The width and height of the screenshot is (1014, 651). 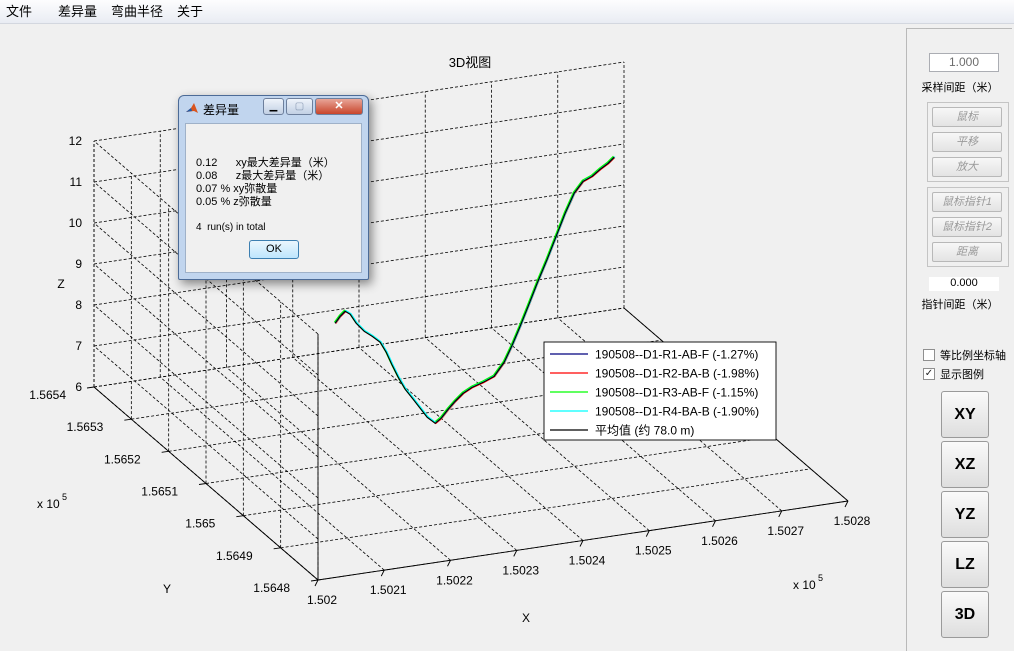 What do you see at coordinates (804, 585) in the screenshot?
I see `x-exponent-label: x 10` at bounding box center [804, 585].